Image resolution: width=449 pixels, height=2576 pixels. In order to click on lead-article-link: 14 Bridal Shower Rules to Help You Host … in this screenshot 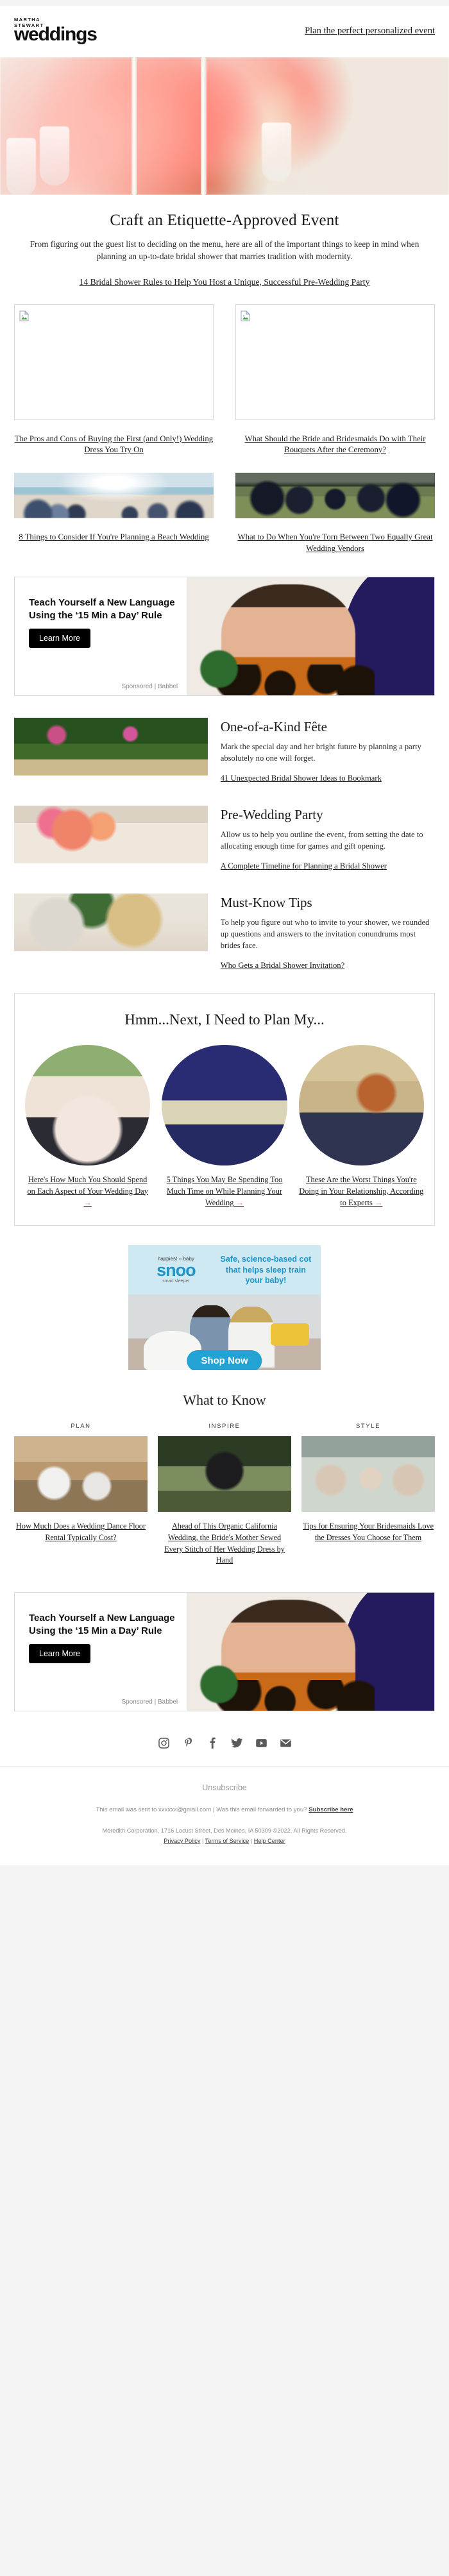, I will do `click(224, 282)`.